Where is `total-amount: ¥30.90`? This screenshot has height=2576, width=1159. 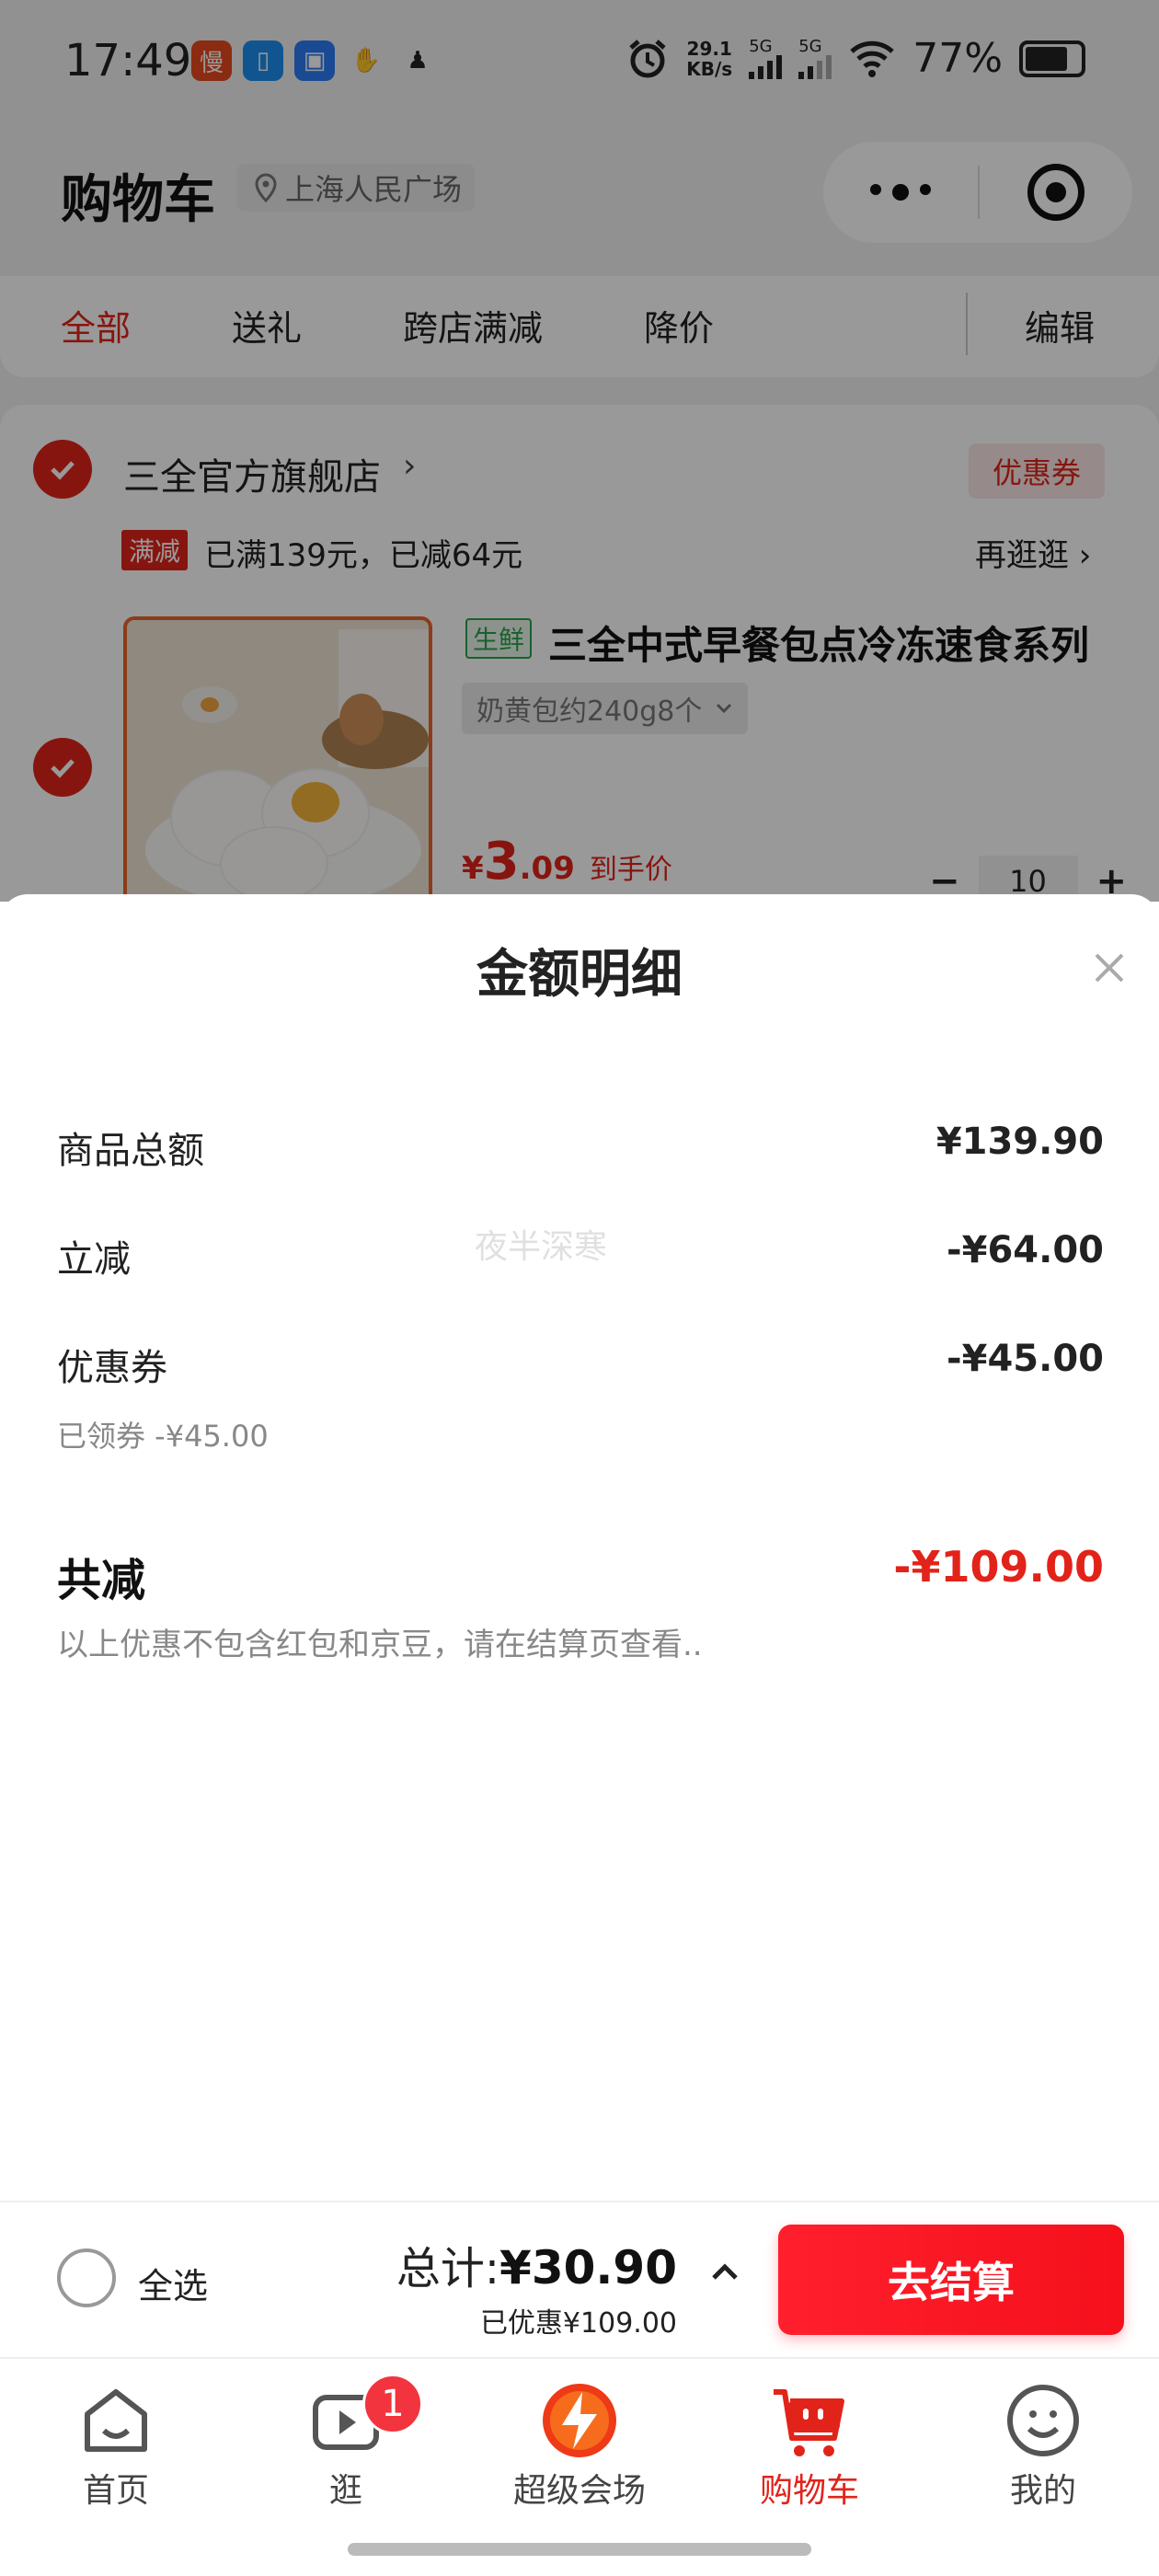
total-amount: ¥30.90 is located at coordinates (588, 2267).